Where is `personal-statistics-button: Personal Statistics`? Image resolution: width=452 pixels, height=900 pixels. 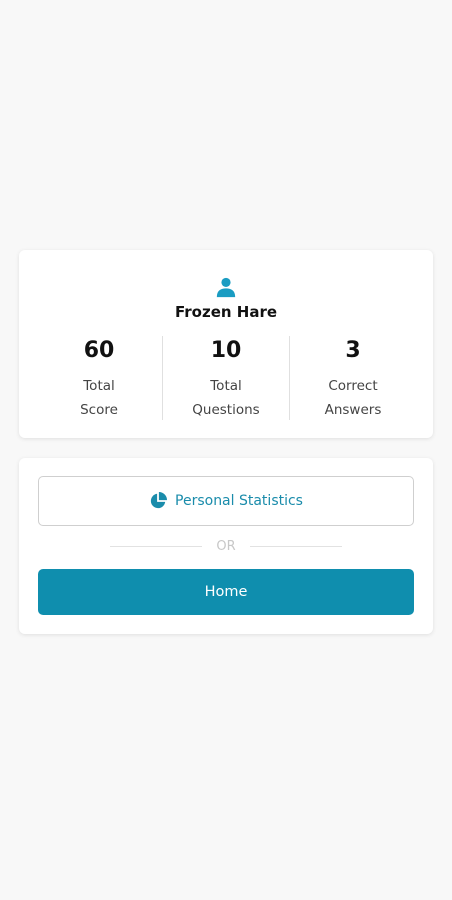 personal-statistics-button: Personal Statistics is located at coordinates (226, 501).